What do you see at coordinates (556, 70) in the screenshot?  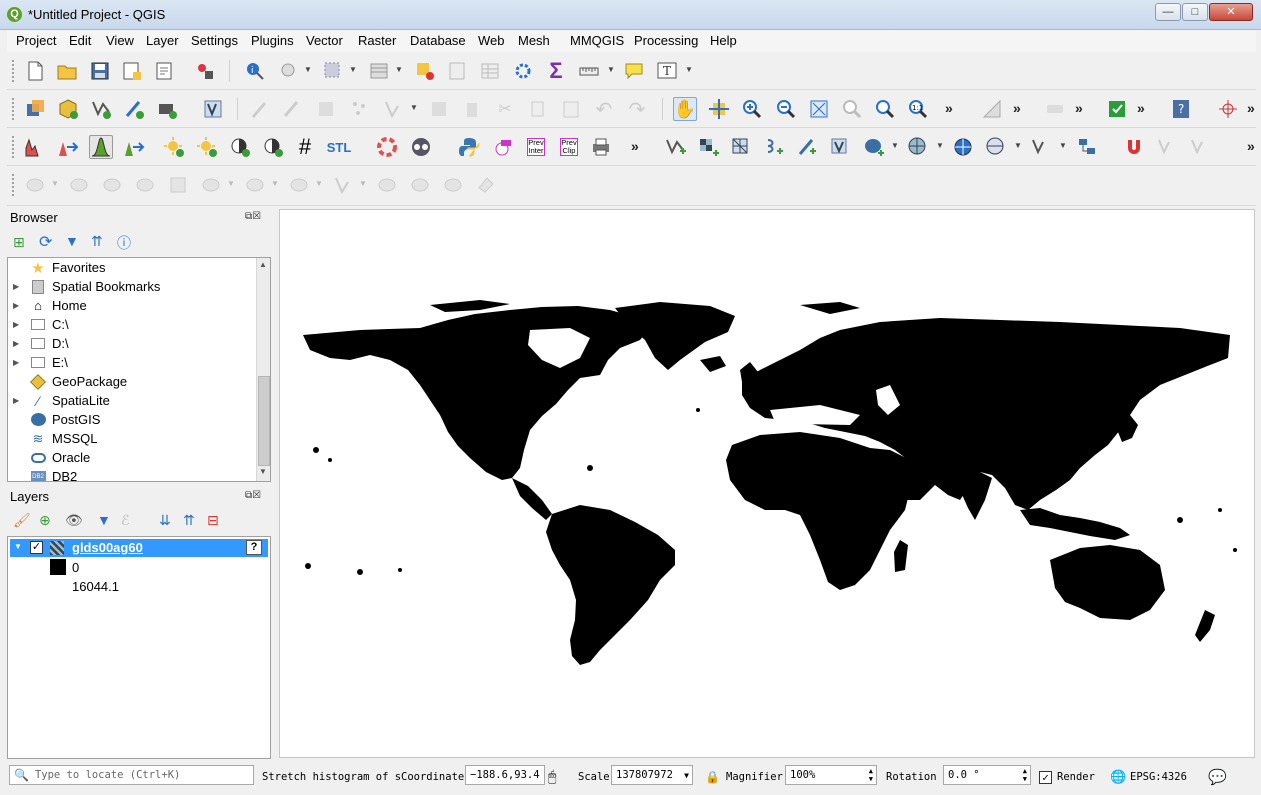 I see `statistical-summary-icon: Σ` at bounding box center [556, 70].